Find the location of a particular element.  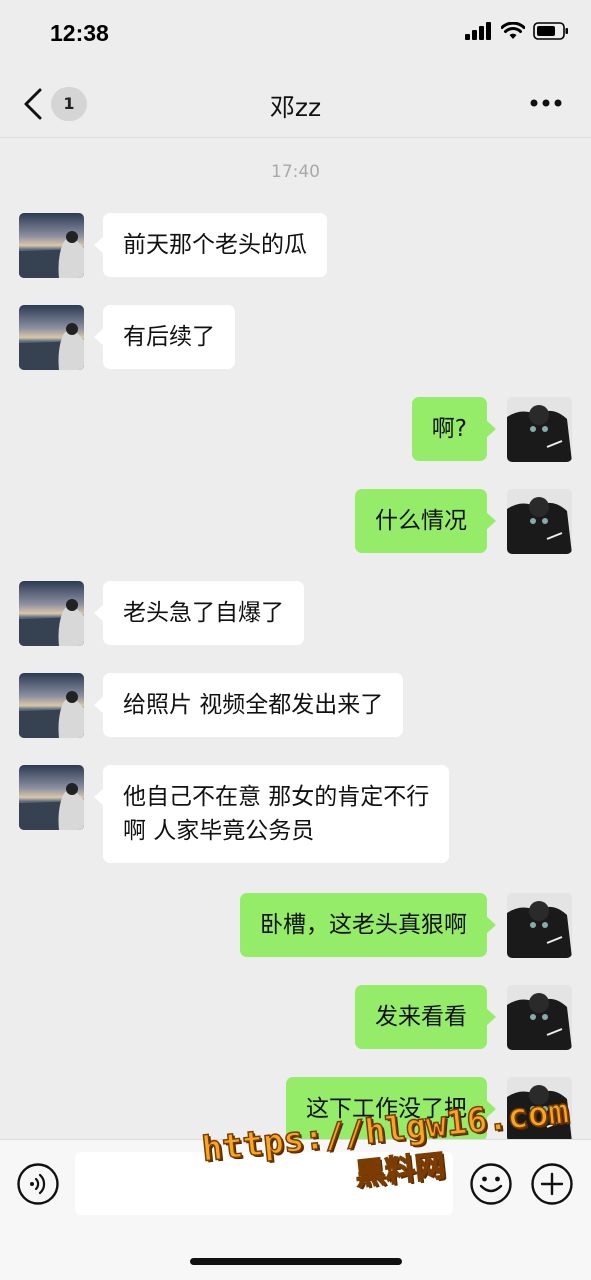

battery-icon is located at coordinates (550, 31).